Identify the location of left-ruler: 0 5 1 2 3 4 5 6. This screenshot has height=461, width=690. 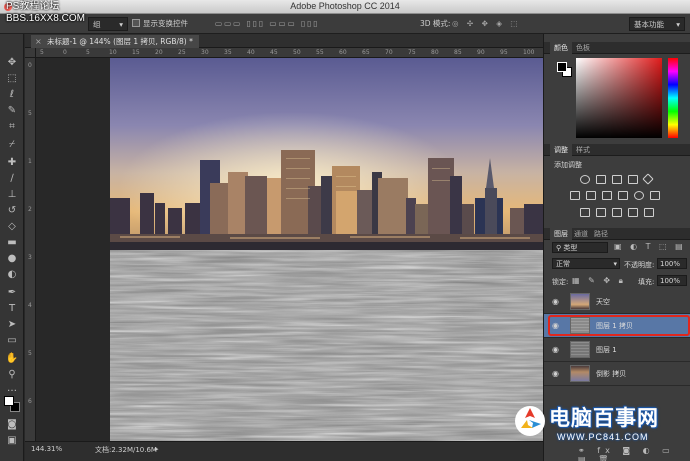
(30, 249).